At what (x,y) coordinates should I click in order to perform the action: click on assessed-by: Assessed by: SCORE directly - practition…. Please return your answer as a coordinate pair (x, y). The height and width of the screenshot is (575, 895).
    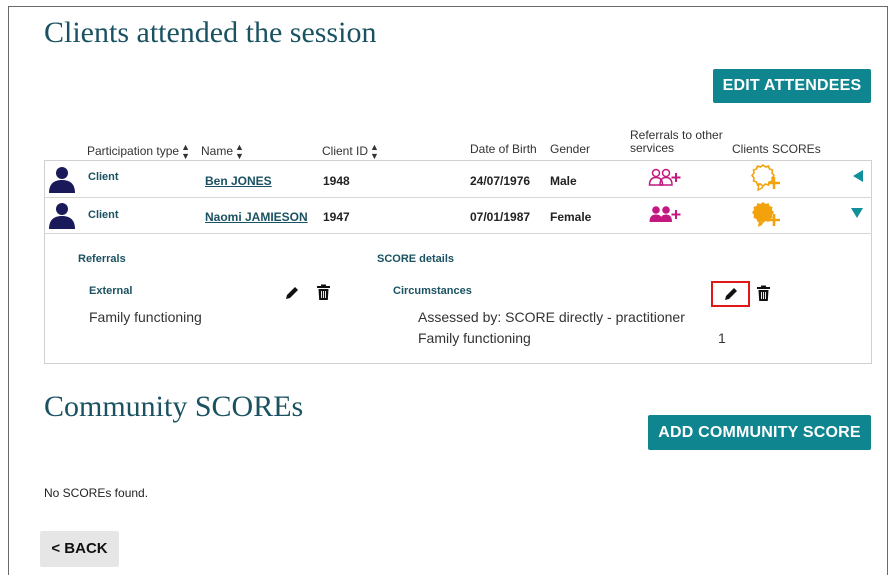
    Looking at the image, I should click on (551, 317).